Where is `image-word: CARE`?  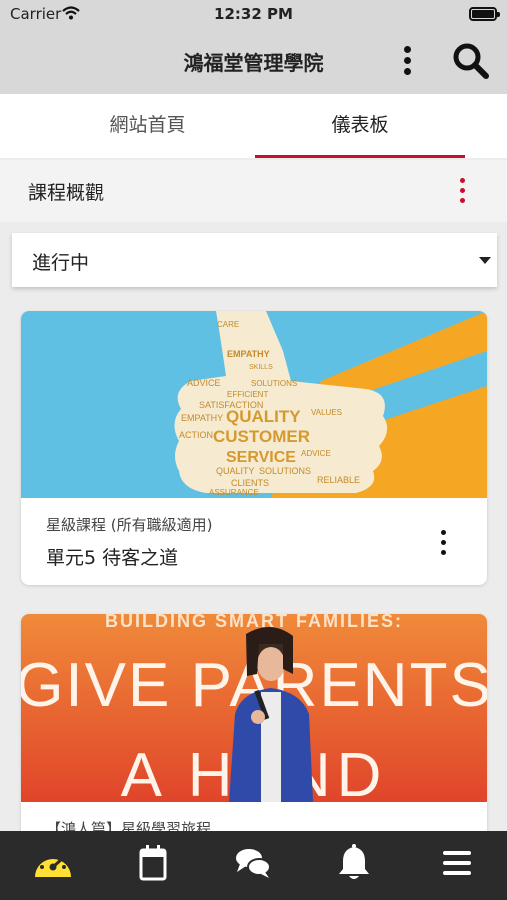
image-word: CARE is located at coordinates (228, 324).